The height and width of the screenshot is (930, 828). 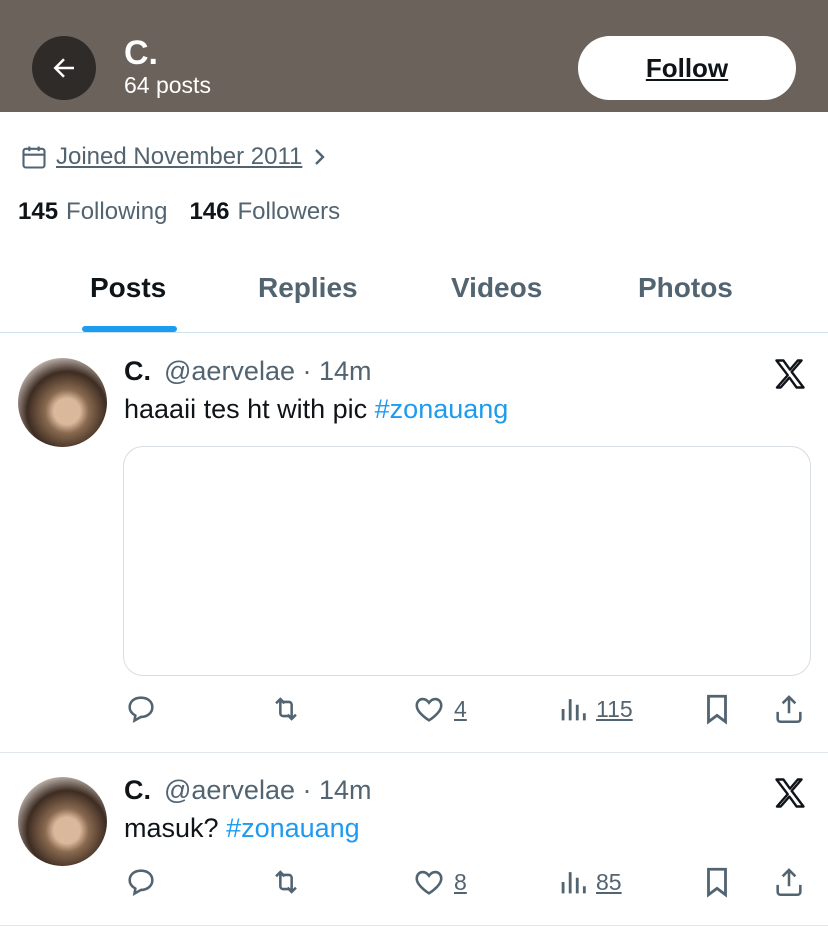 What do you see at coordinates (246, 409) in the screenshot?
I see `post-body: haaaii tes ht with pic` at bounding box center [246, 409].